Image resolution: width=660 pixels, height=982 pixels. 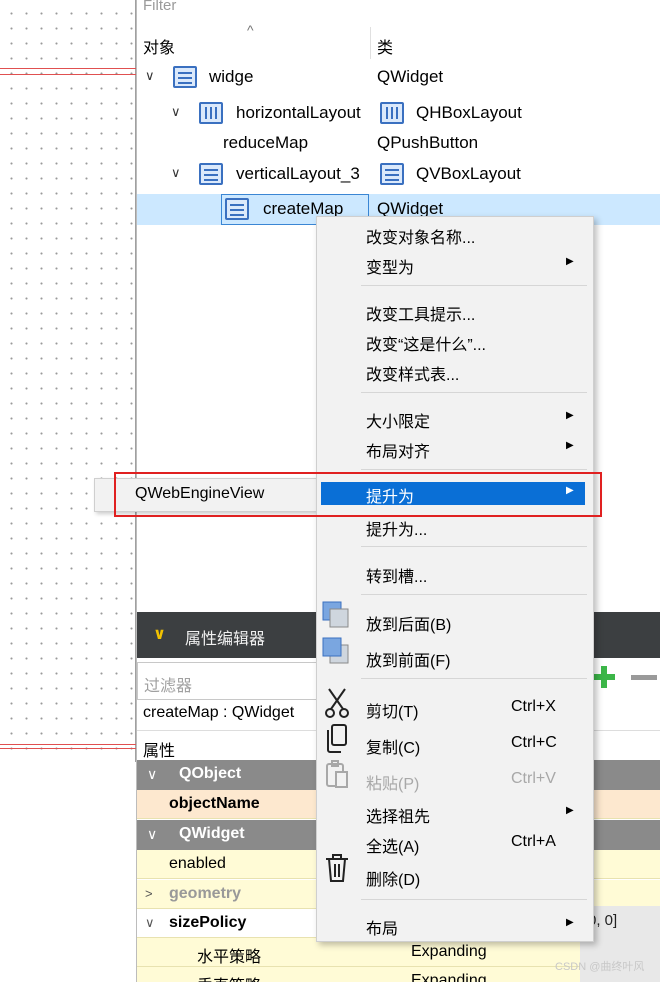 I want to click on menu-item-label: 放到后面(B), so click(x=409, y=625).